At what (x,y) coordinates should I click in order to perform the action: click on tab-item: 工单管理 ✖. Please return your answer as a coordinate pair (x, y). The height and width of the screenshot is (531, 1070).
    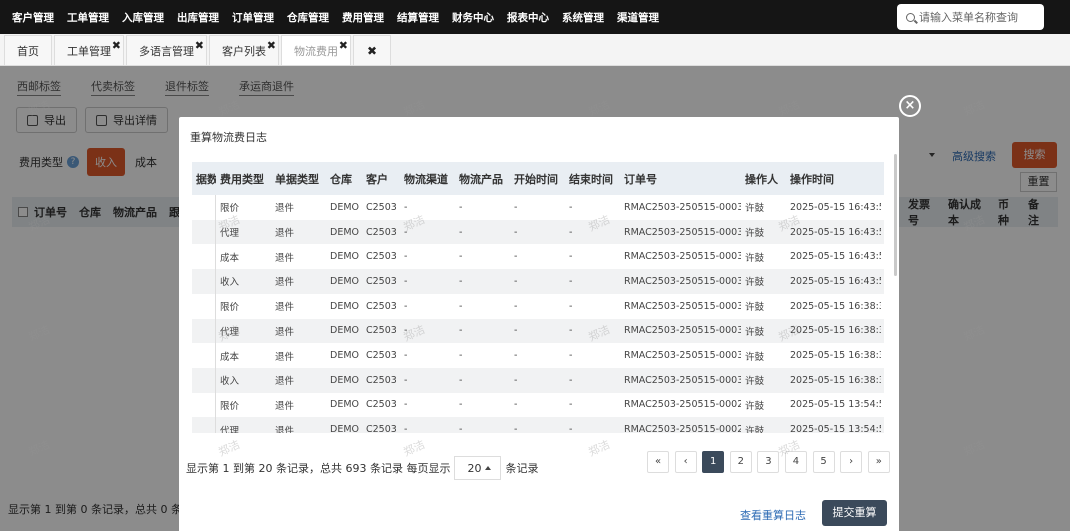
    Looking at the image, I should click on (89, 50).